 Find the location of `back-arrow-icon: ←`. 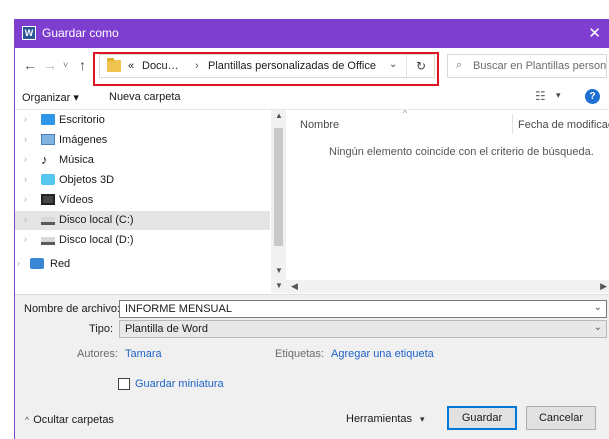

back-arrow-icon: ← is located at coordinates (30, 65).